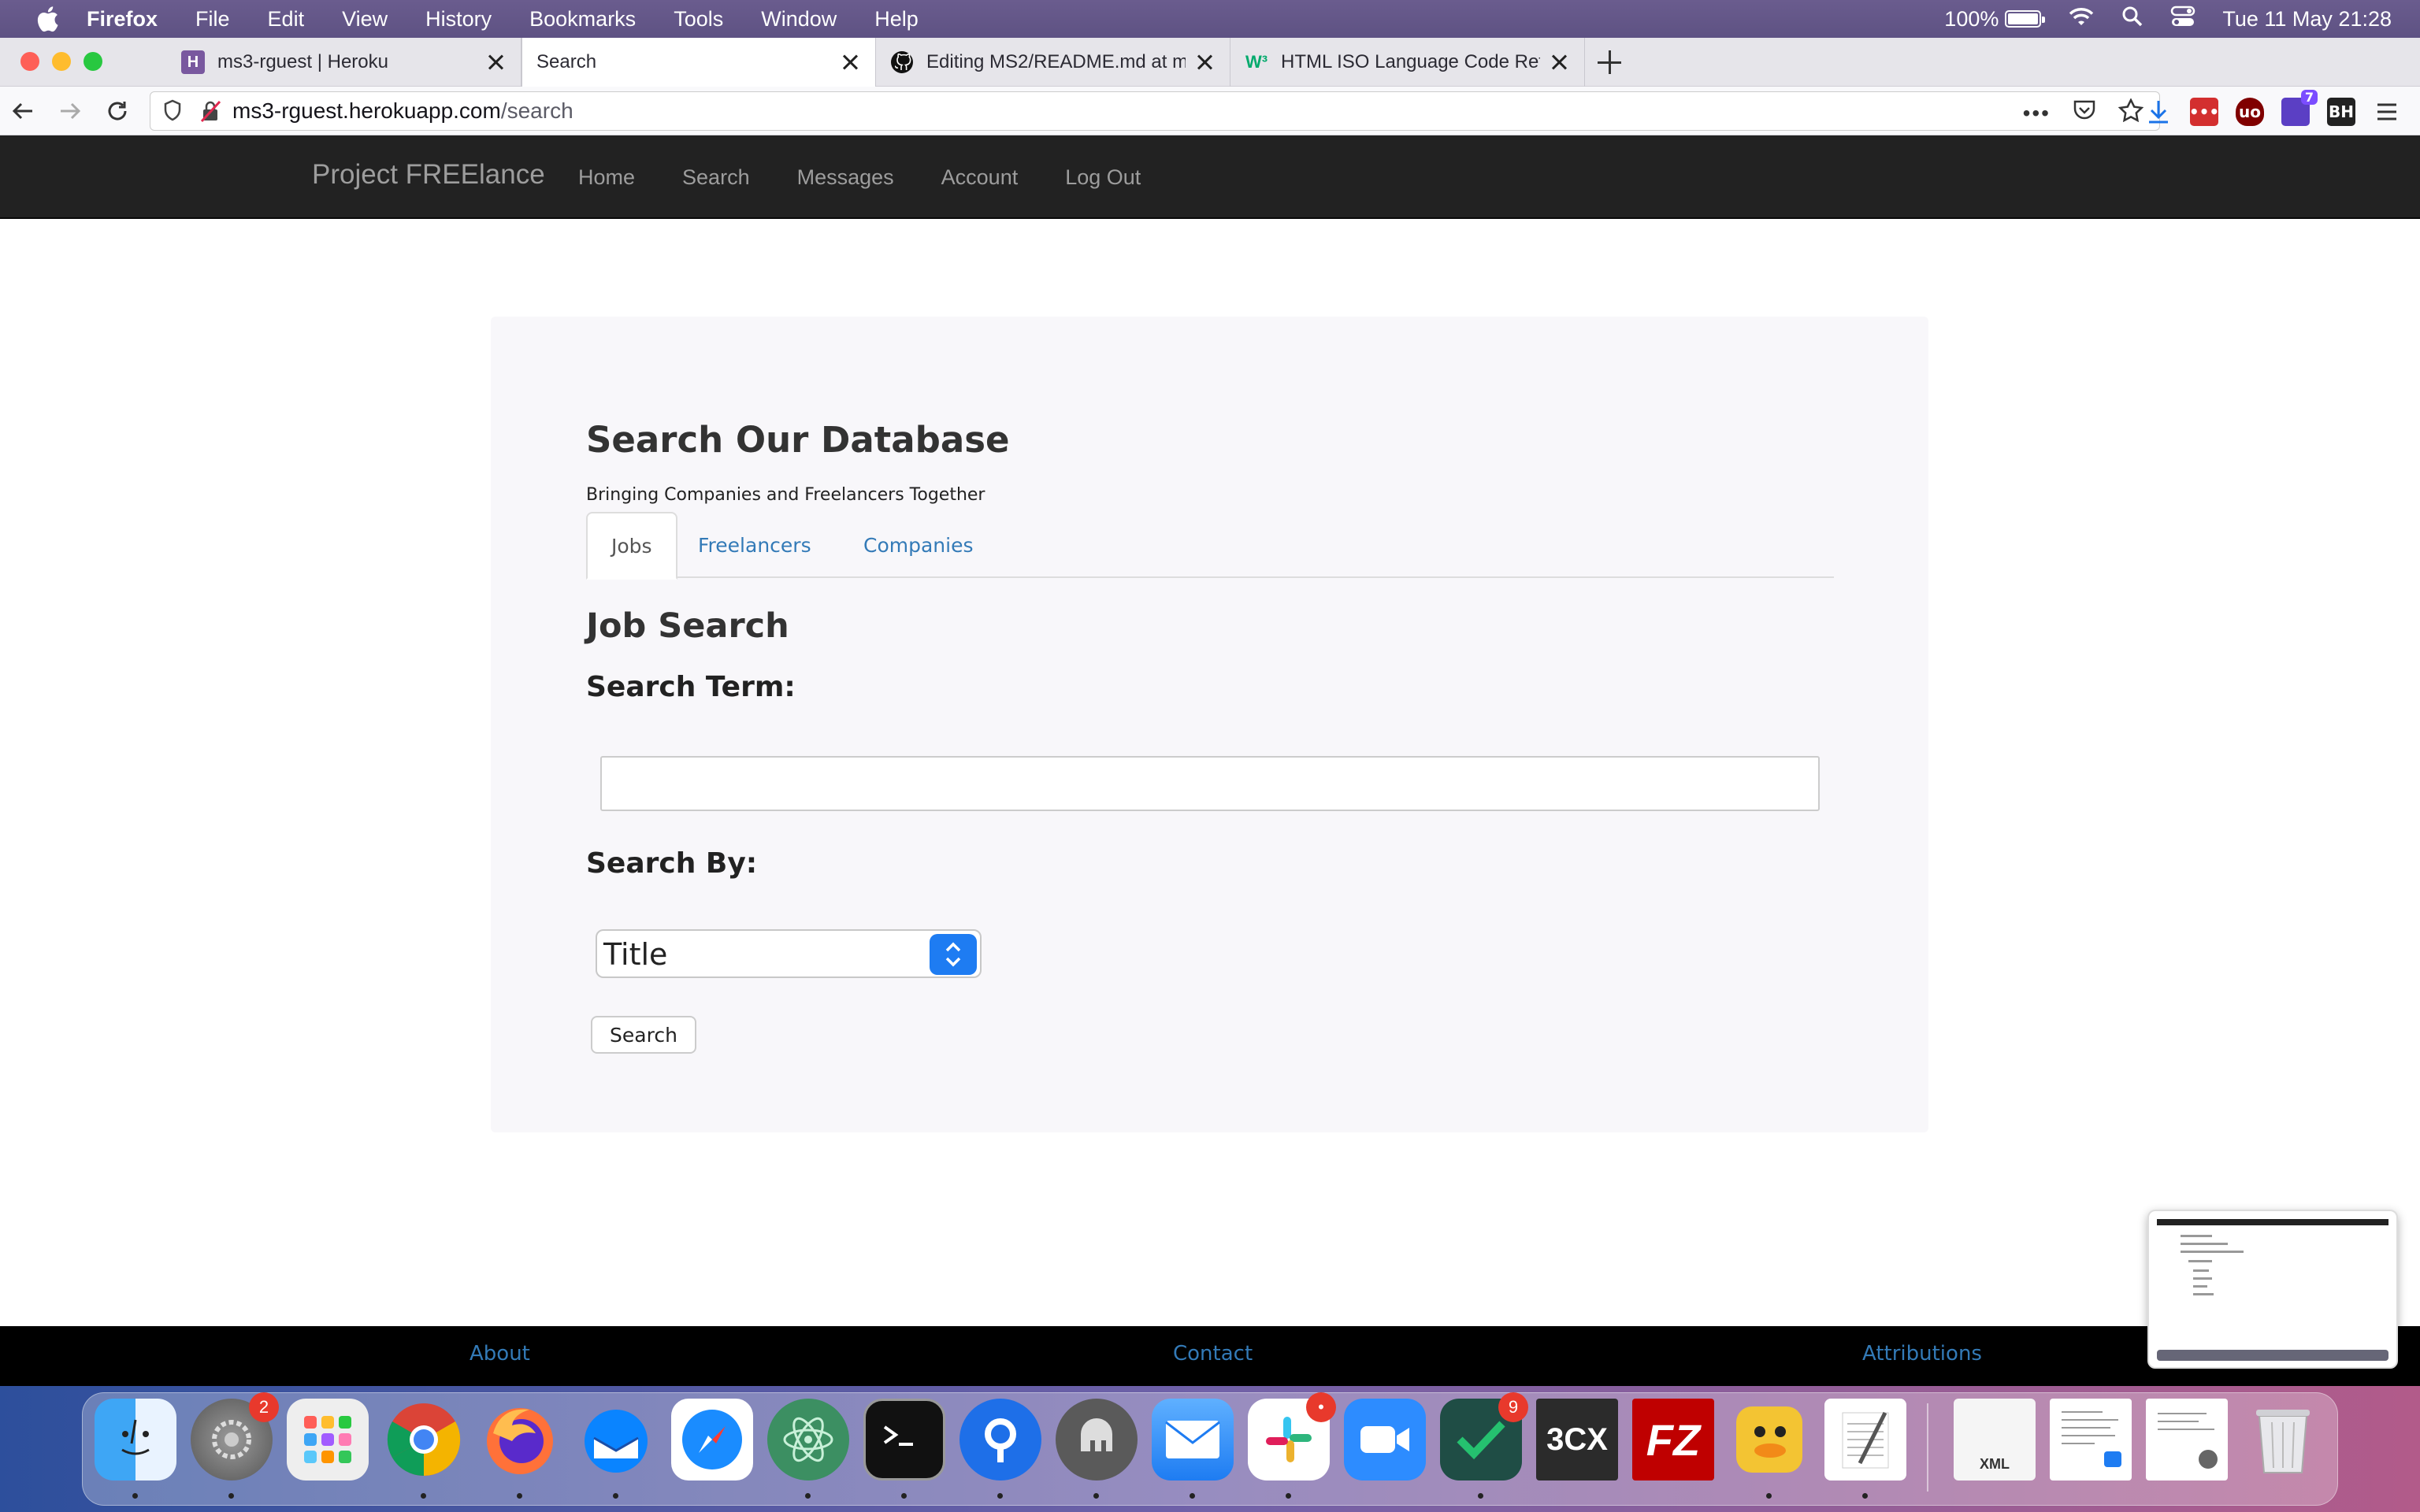 Image resolution: width=2420 pixels, height=1512 pixels. Describe the element at coordinates (2084, 113) in the screenshot. I see `pocket-icon` at that location.